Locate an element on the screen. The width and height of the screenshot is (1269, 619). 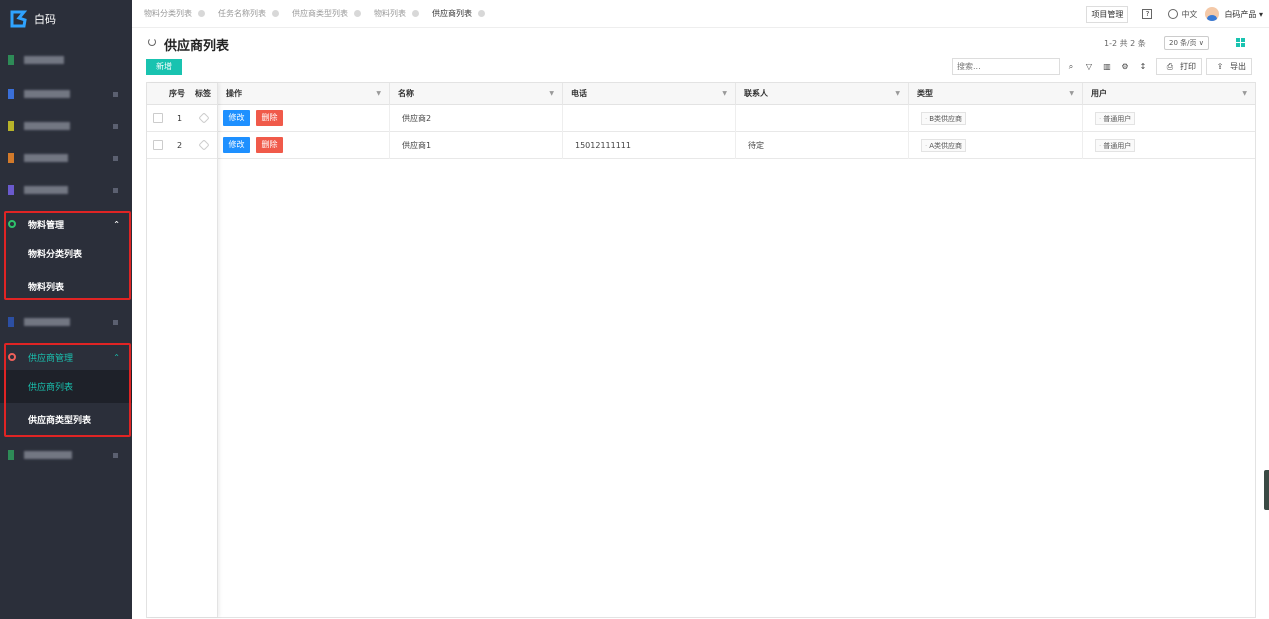
cell-name: 供应商1 is located at coordinates (476, 145).